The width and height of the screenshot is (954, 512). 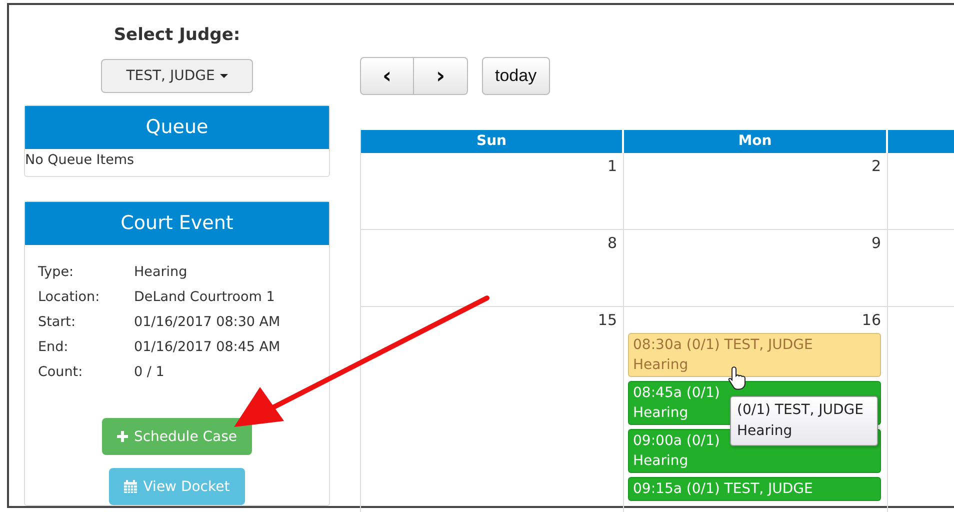 I want to click on queue-empty-text: No Queue Items, so click(x=80, y=159).